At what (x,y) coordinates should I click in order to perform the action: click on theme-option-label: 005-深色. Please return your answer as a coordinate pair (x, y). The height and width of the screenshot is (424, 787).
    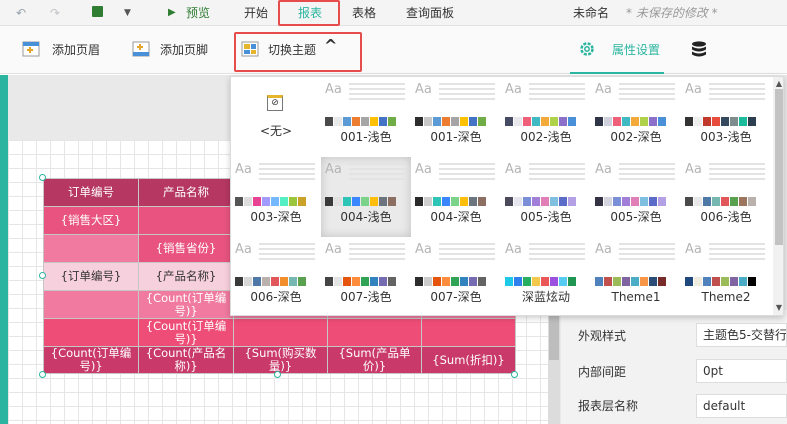
    Looking at the image, I should click on (636, 217).